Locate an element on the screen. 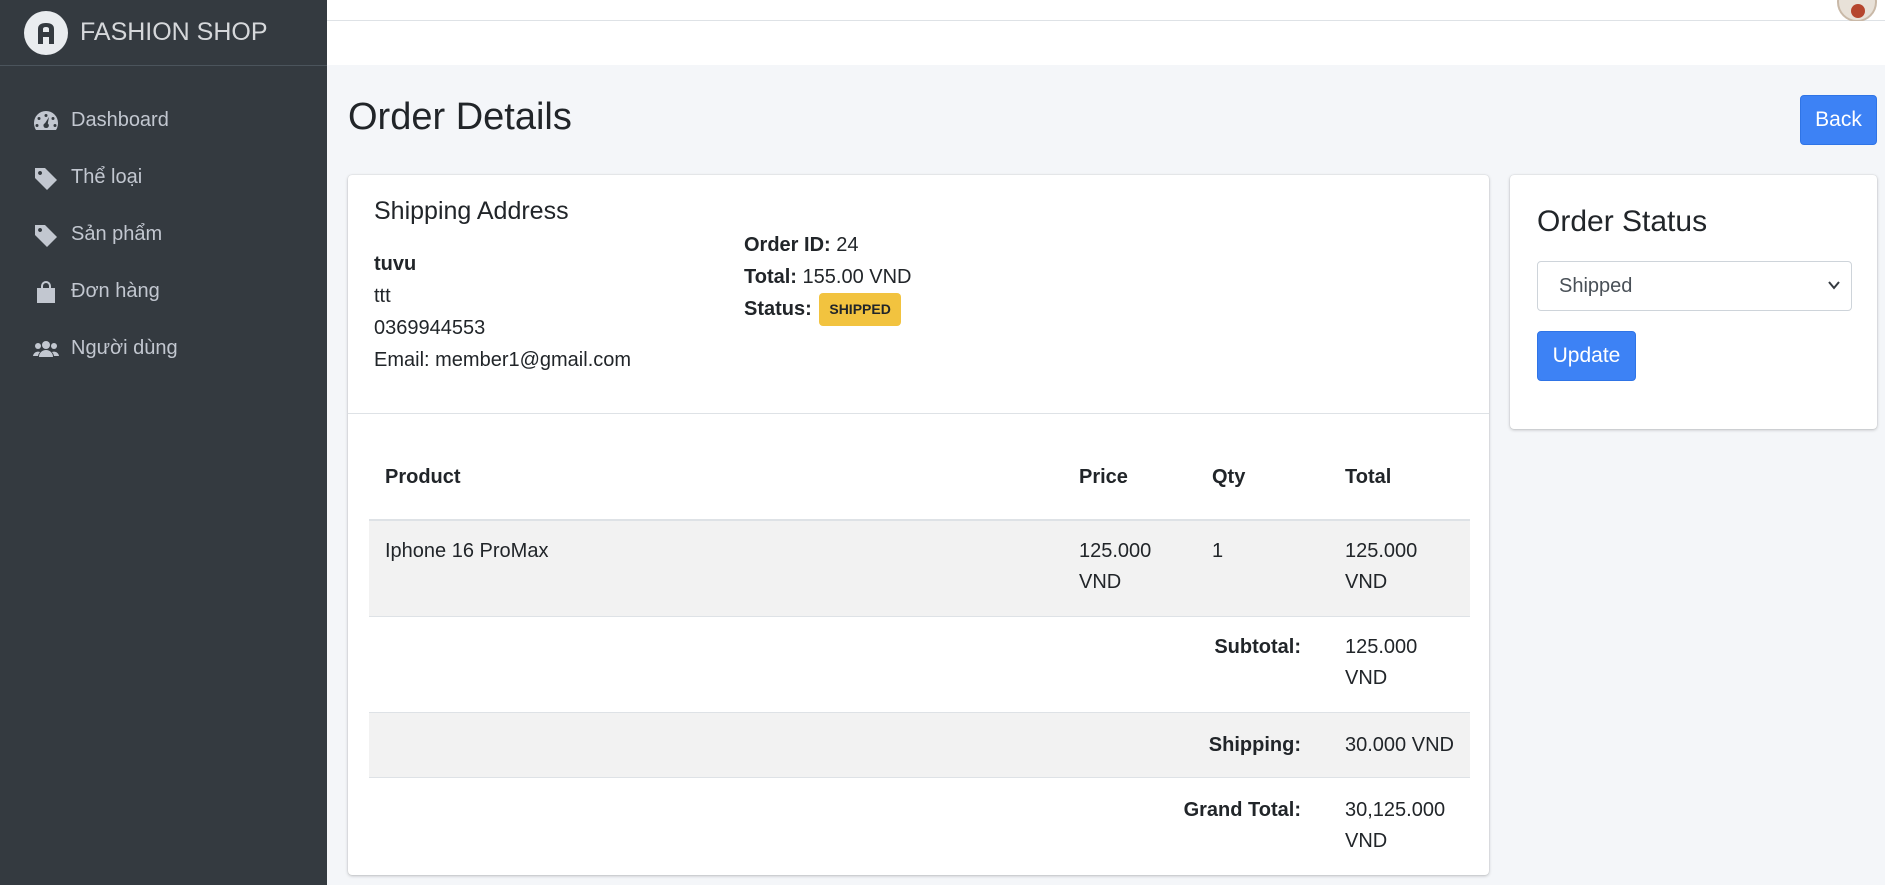 The height and width of the screenshot is (885, 1885). subtotal-row: Subtotal: 125.000 VND is located at coordinates (919, 663).